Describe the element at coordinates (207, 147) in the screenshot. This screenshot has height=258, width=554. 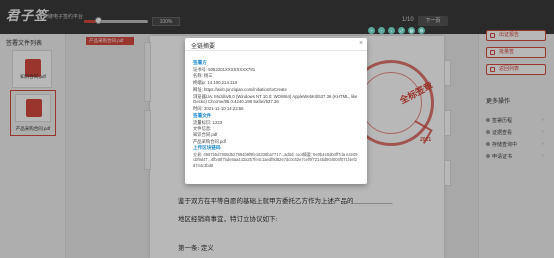
I see `dialog-section-chain: 上传区块链码` at that location.